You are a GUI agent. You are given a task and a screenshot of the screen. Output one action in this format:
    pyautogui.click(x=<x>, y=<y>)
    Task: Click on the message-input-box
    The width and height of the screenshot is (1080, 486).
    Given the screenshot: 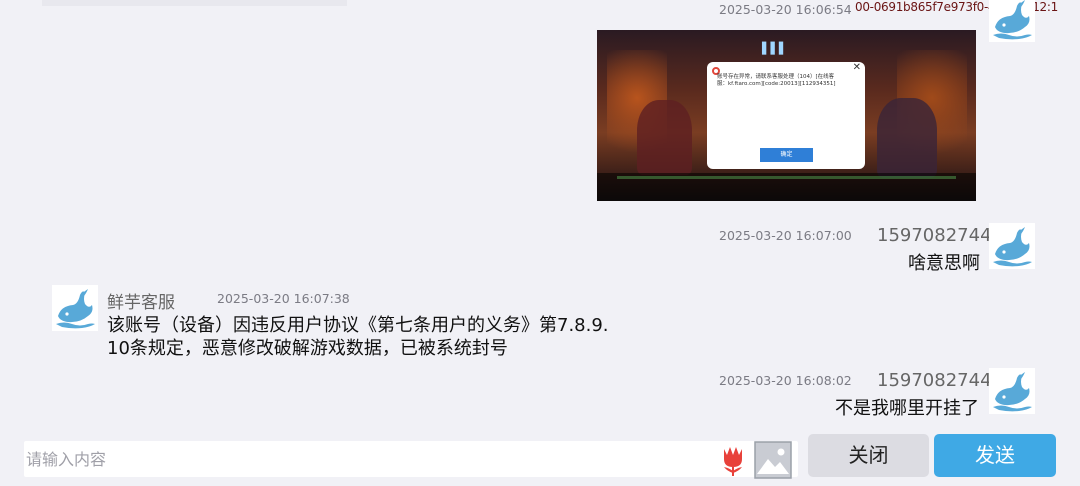 What is the action you would take?
    pyautogui.click(x=411, y=459)
    